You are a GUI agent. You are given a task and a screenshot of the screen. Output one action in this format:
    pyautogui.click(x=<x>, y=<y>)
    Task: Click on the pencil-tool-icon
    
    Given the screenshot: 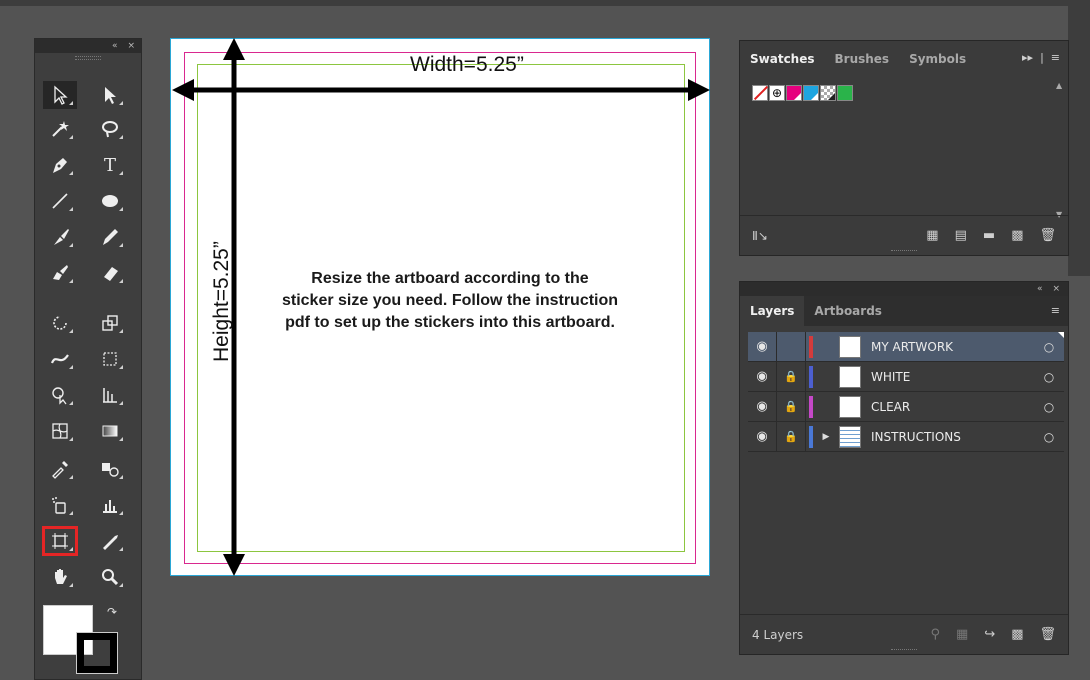 What is the action you would take?
    pyautogui.click(x=110, y=237)
    